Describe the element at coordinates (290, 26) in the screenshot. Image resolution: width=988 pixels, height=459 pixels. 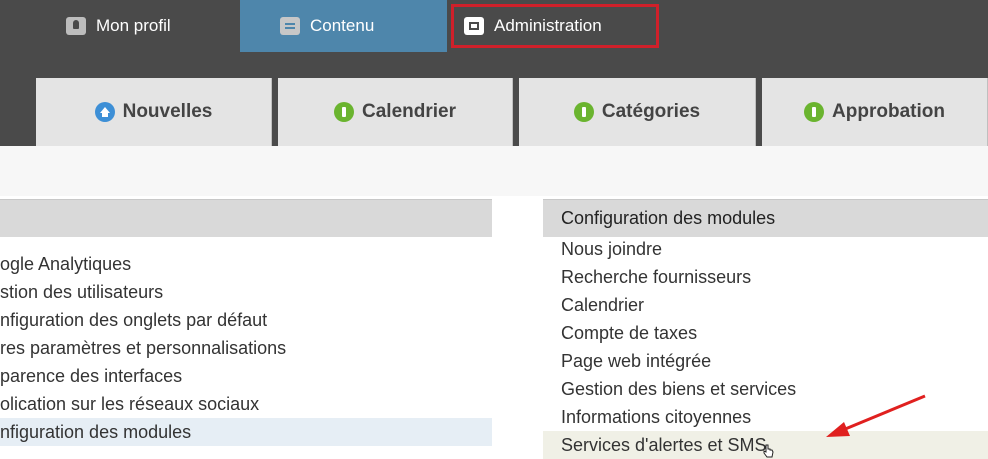
I see `document-icon` at that location.